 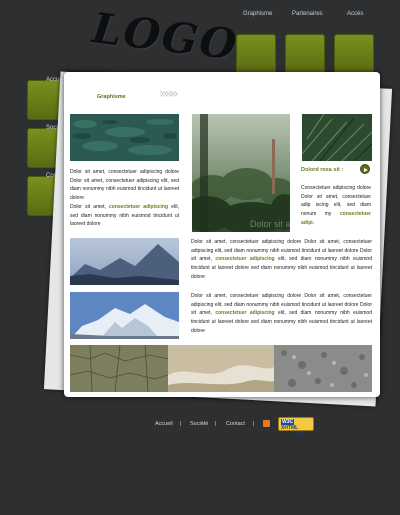 I want to click on mid-link-1: consectetuer adipiscing, so click(x=244, y=259).